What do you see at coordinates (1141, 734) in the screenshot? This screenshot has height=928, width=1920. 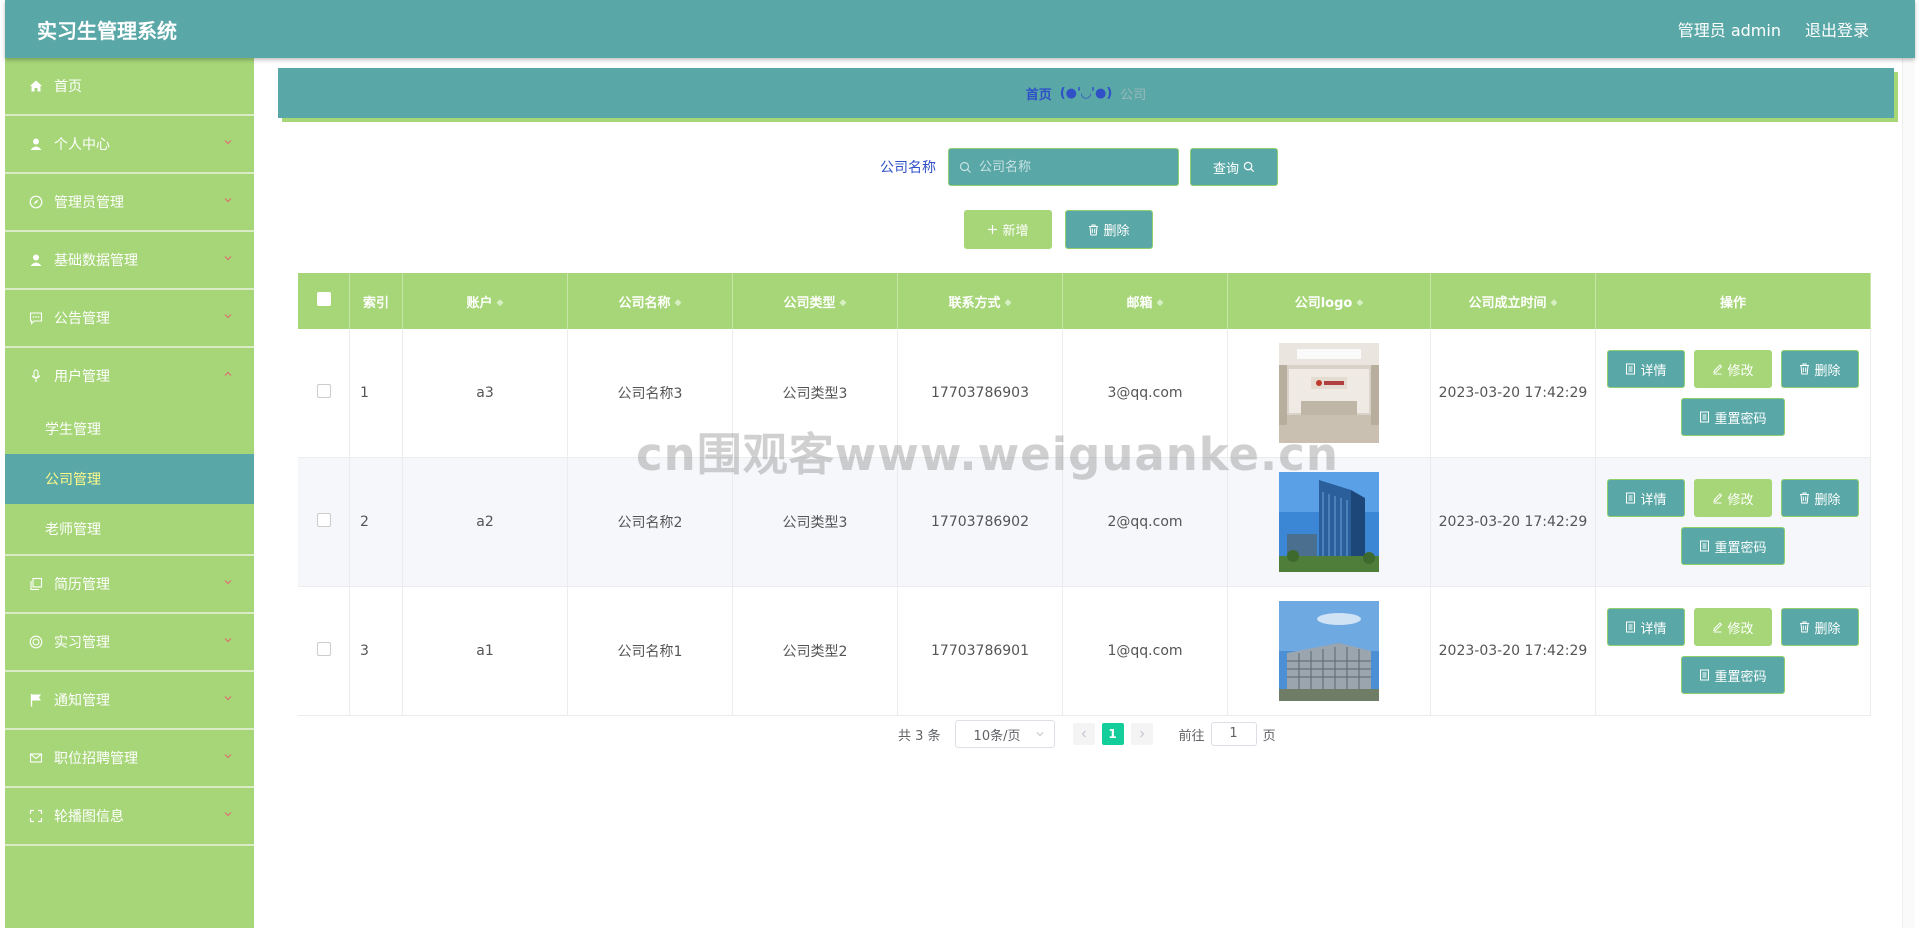 I see `next-page-button` at bounding box center [1141, 734].